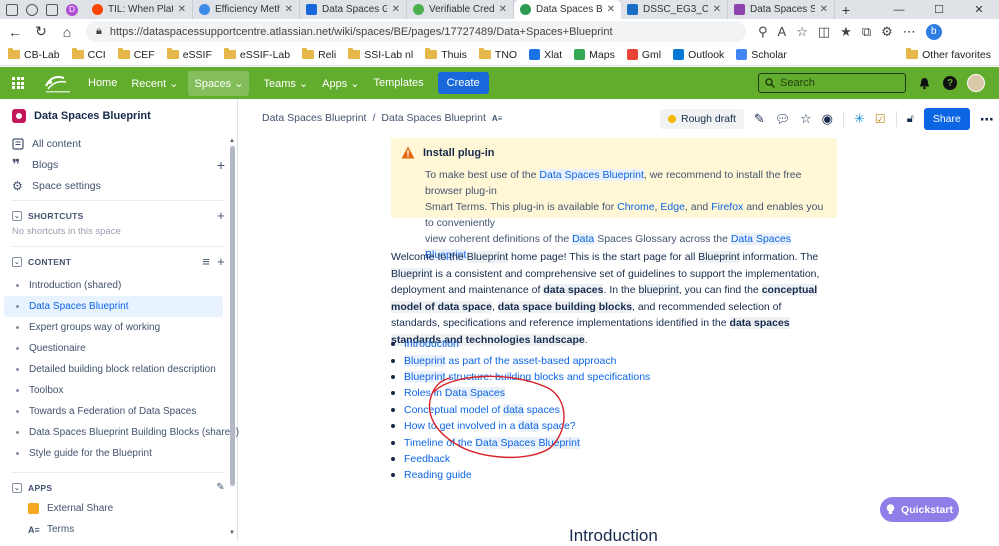 This screenshot has width=999, height=546. Describe the element at coordinates (219, 83) in the screenshot. I see `nav-spaces: Spaces ⌄` at that location.